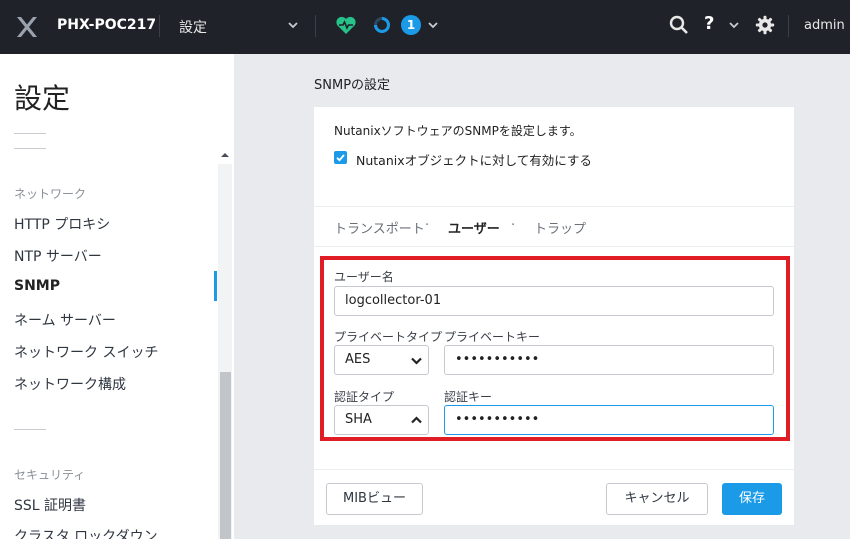  I want to click on top-bar: PHX-POC217 設定 1 ? admin, so click(425, 27).